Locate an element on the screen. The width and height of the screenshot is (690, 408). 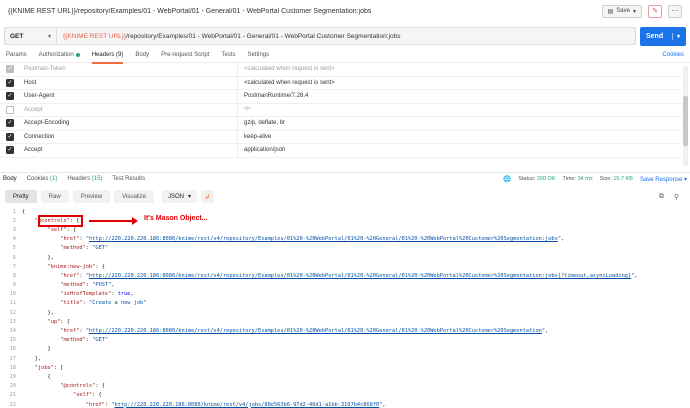
code-line: 13 "up": { is located at coordinates (345, 321).